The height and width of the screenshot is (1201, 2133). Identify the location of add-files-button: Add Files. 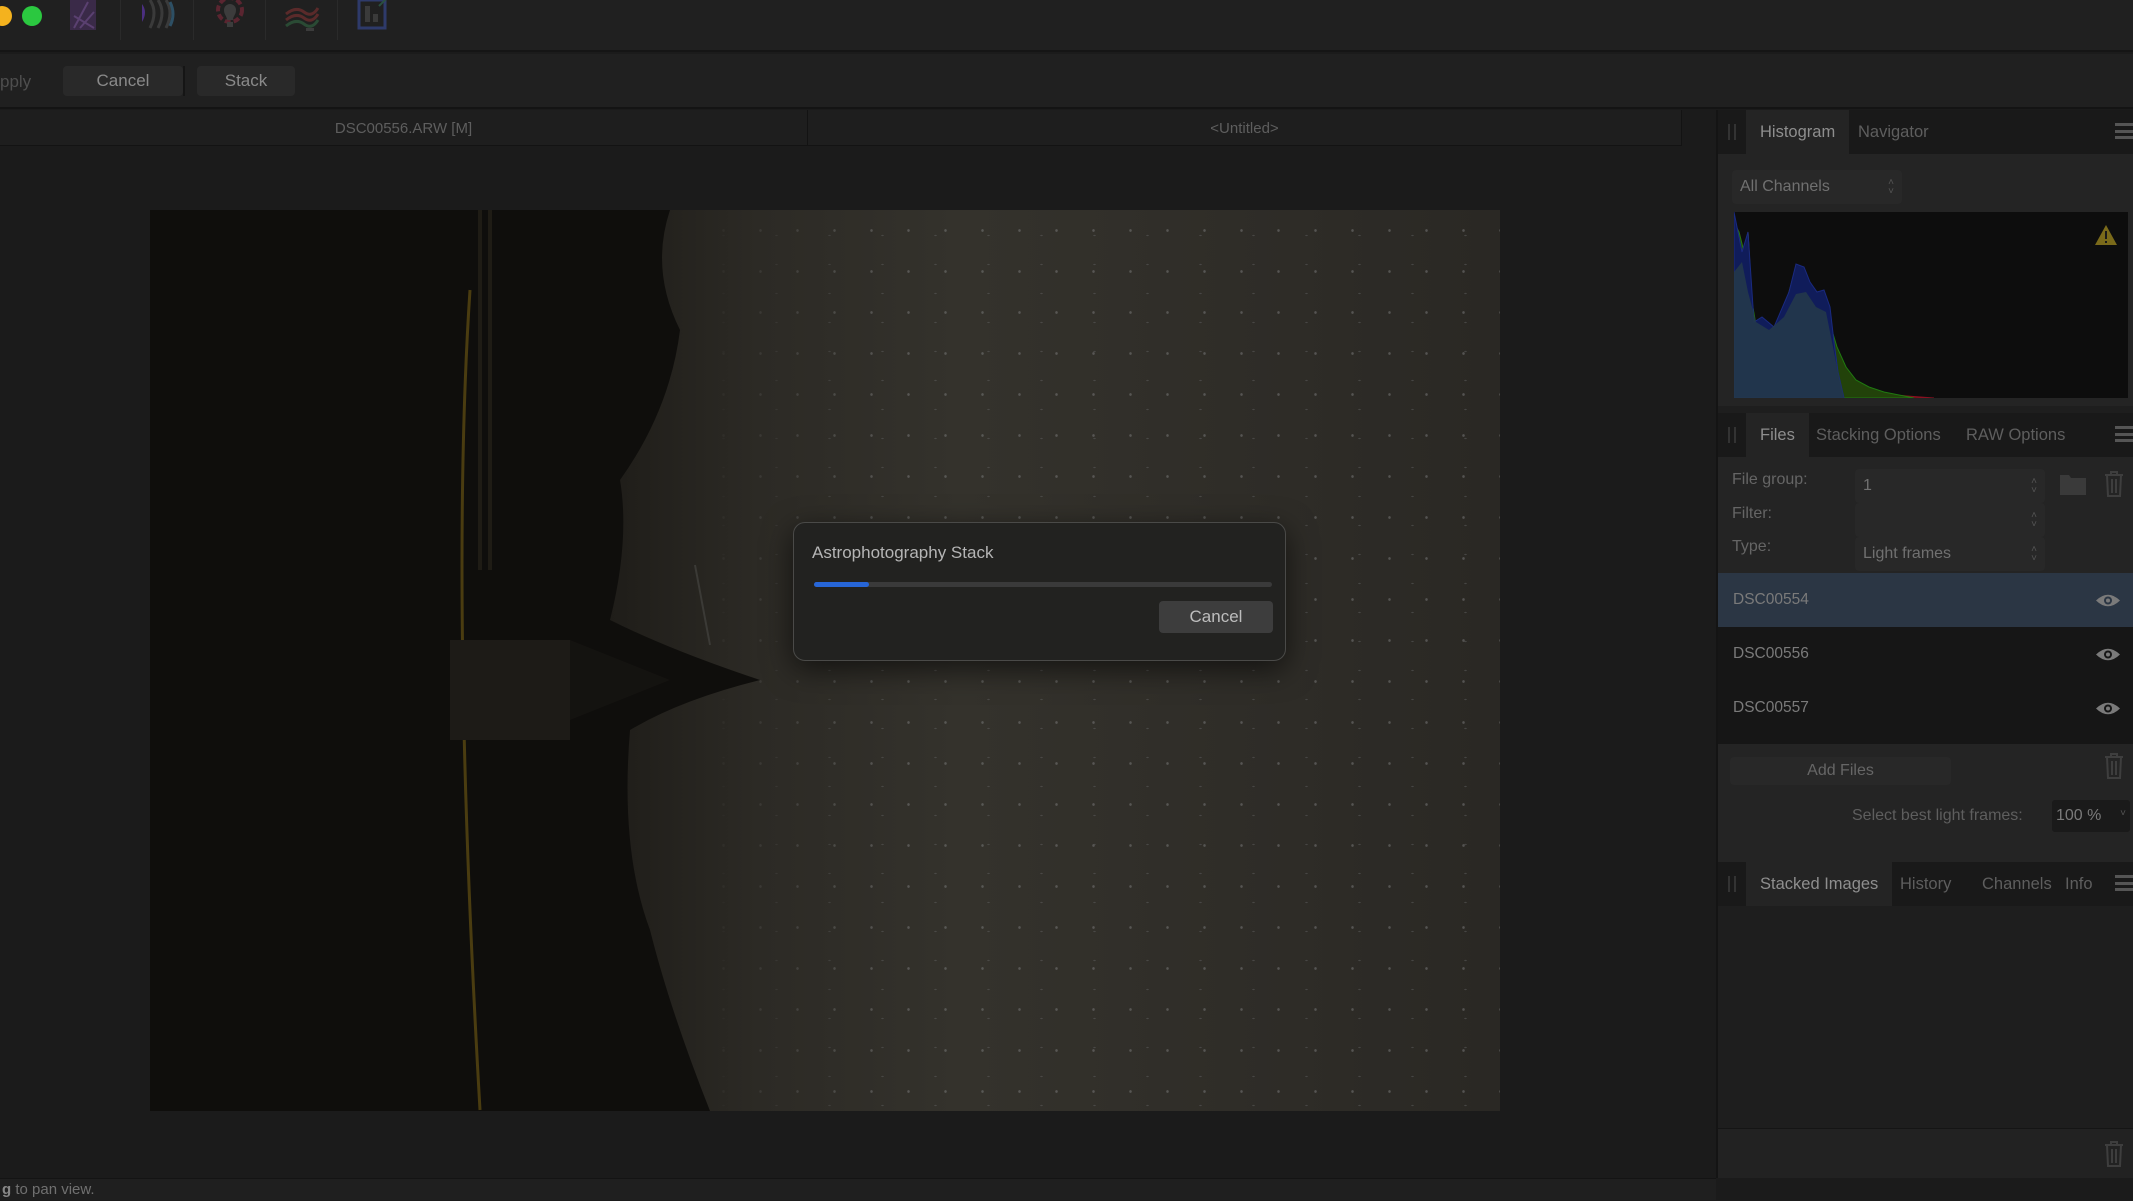
(1840, 771).